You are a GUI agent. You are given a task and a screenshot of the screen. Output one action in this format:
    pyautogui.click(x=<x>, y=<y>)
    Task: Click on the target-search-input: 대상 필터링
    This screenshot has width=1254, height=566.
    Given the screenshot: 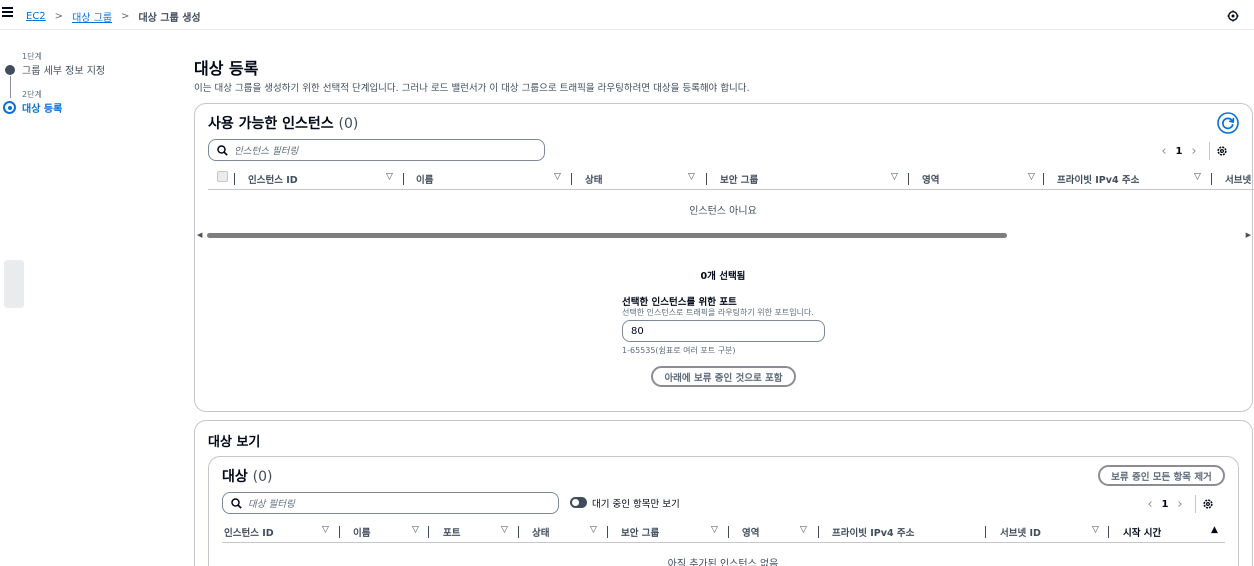 What is the action you would take?
    pyautogui.click(x=390, y=503)
    